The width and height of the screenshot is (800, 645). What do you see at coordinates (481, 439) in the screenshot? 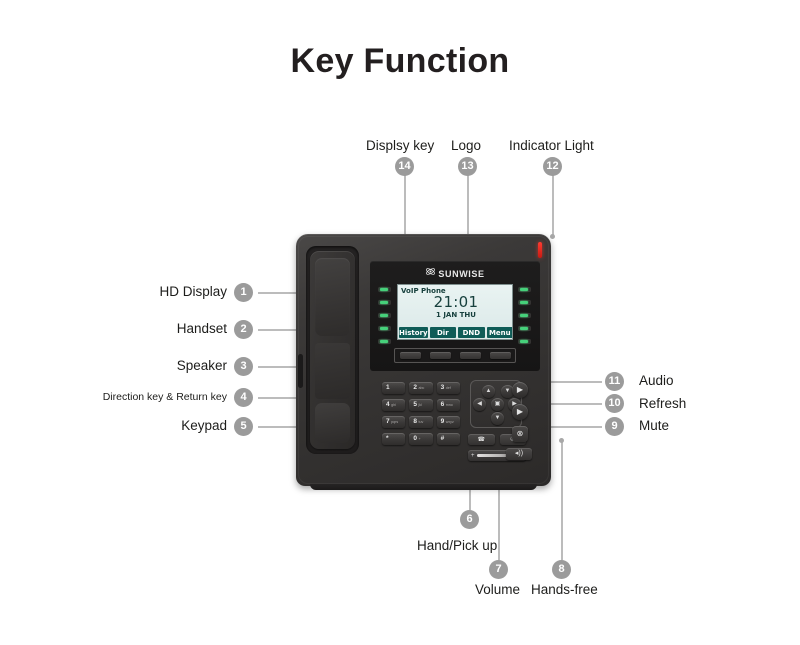
I see `pickup-icon: ☎` at bounding box center [481, 439].